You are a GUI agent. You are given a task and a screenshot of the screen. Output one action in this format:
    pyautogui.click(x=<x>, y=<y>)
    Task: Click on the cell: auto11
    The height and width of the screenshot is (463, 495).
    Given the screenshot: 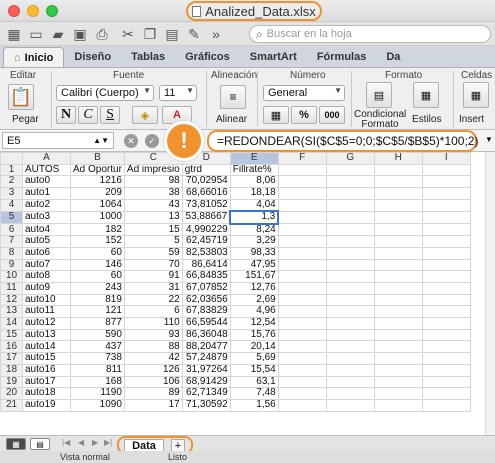 What is the action you would take?
    pyautogui.click(x=46, y=312)
    